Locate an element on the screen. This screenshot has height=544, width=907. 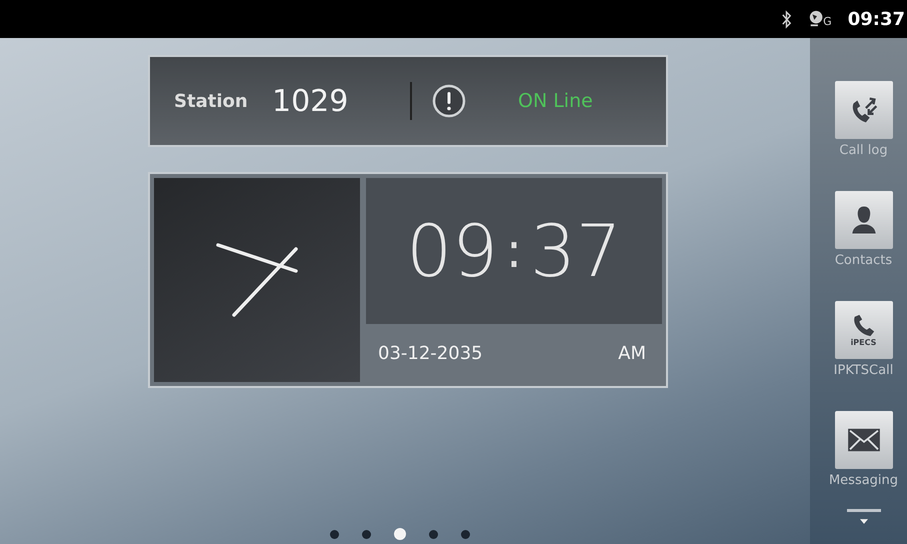
alert-icon is located at coordinates (449, 101).